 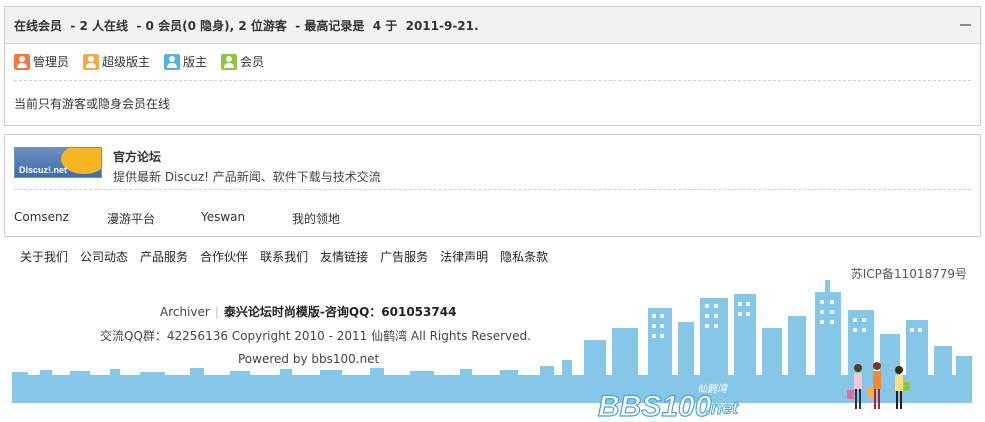 I want to click on footer-link-about: 关于我们, so click(x=44, y=256).